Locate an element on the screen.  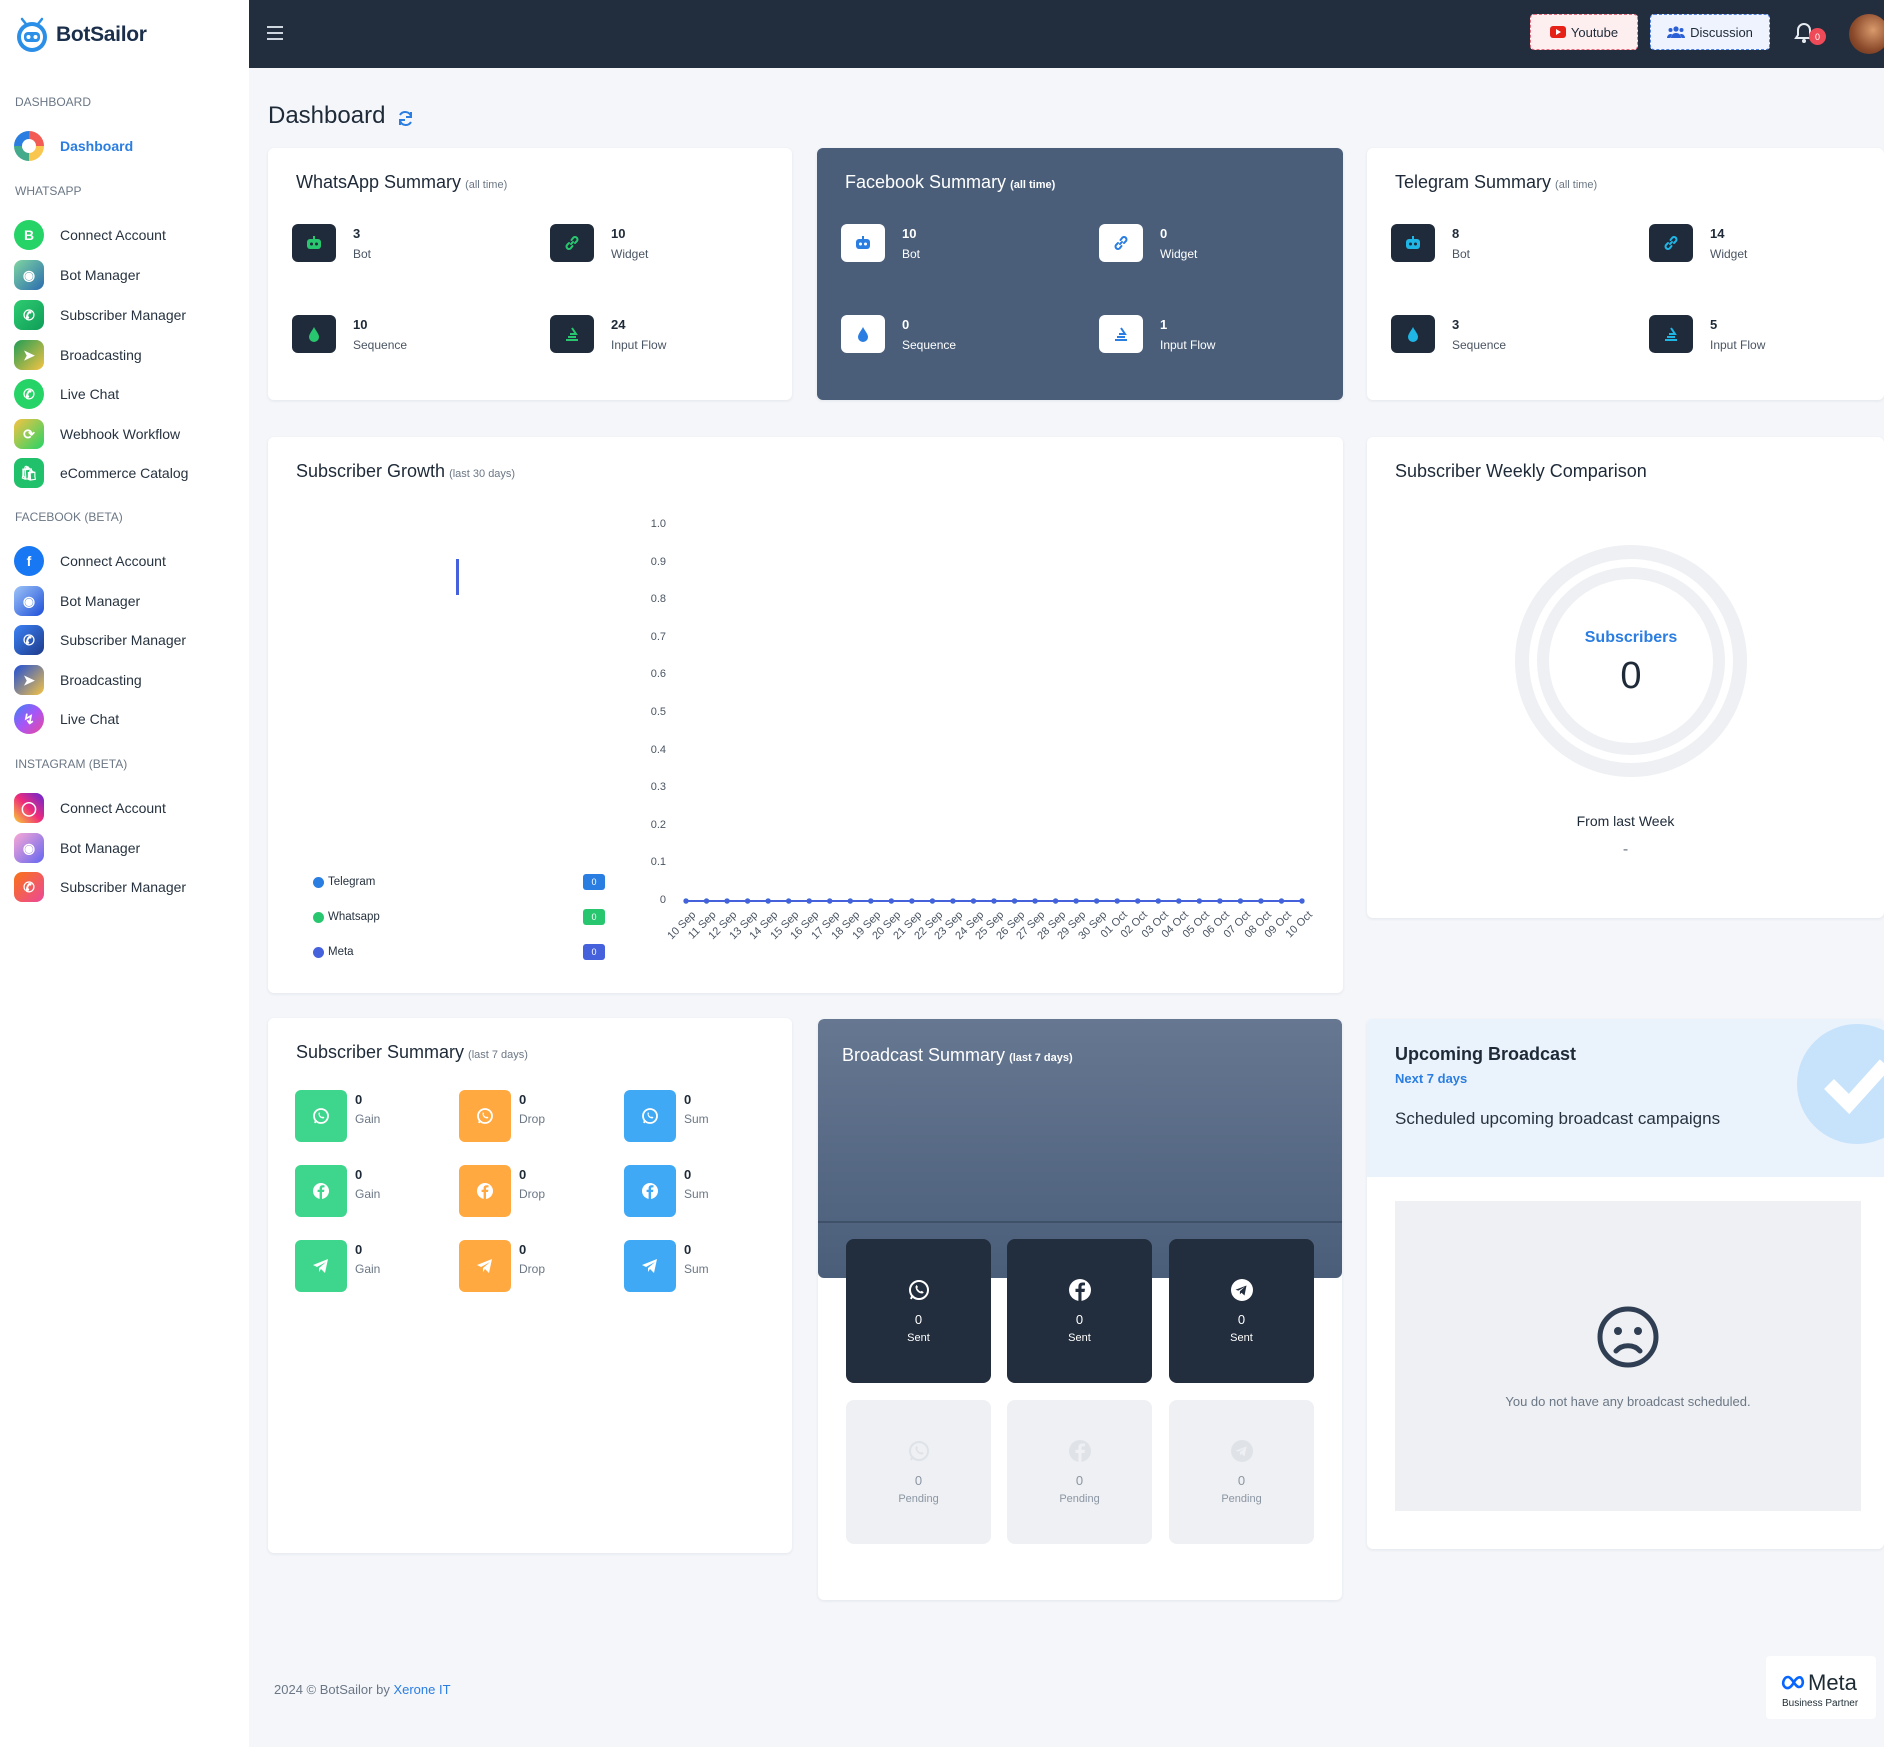
sidebar-item-fb-subscriber-manager: ✆ Subscriber Manager is located at coordinates (129, 640).